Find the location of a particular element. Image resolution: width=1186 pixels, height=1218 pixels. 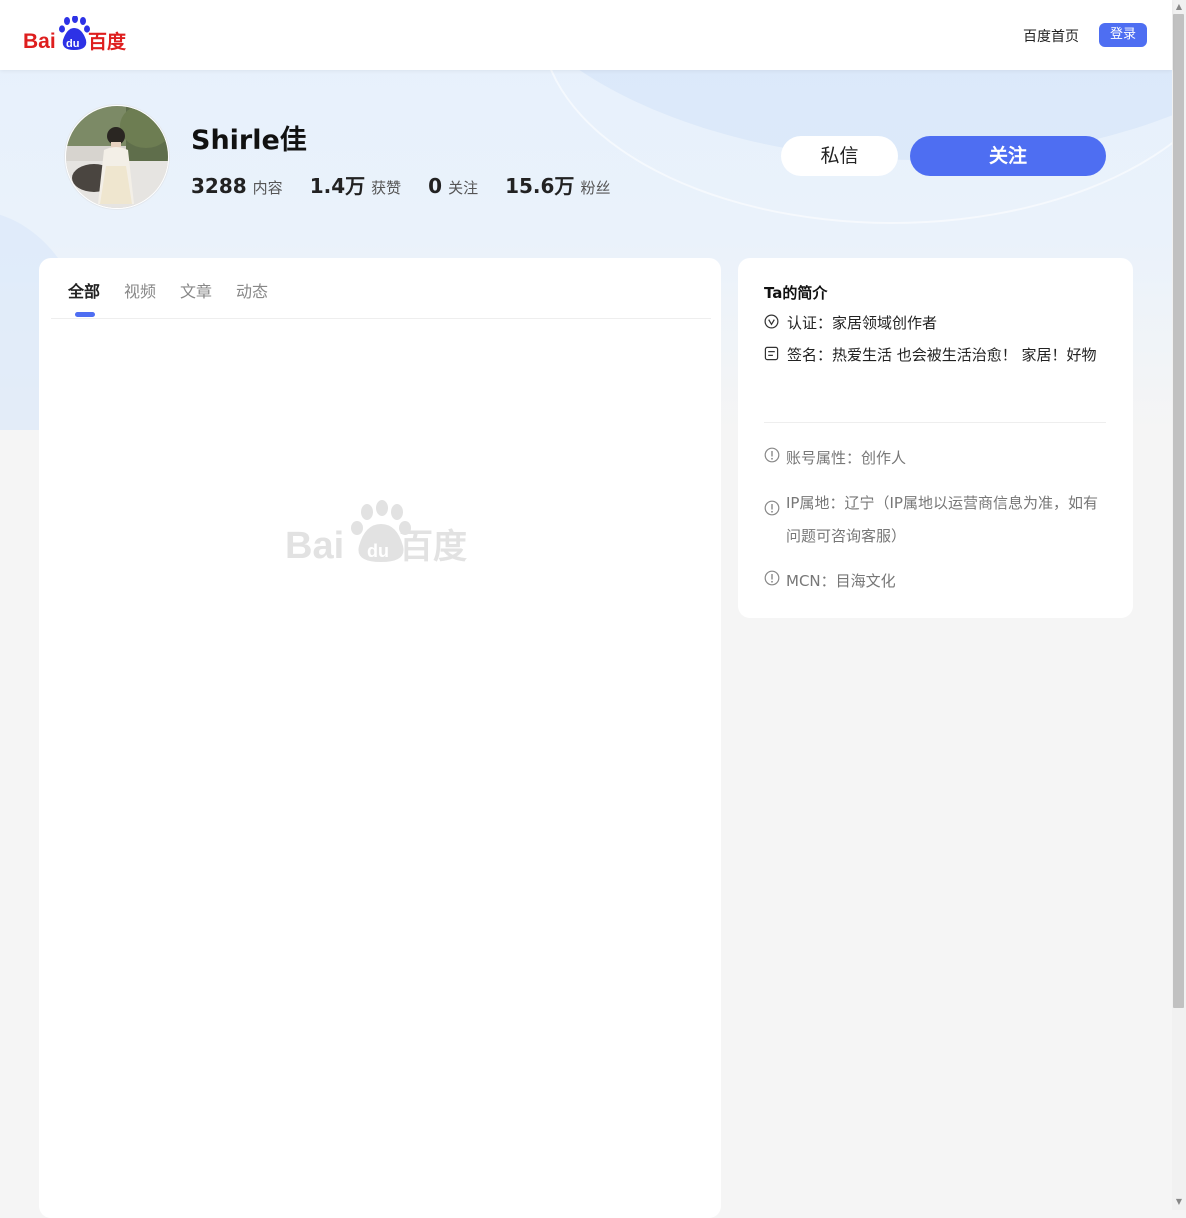

stat-label: 粉丝 is located at coordinates (595, 188).